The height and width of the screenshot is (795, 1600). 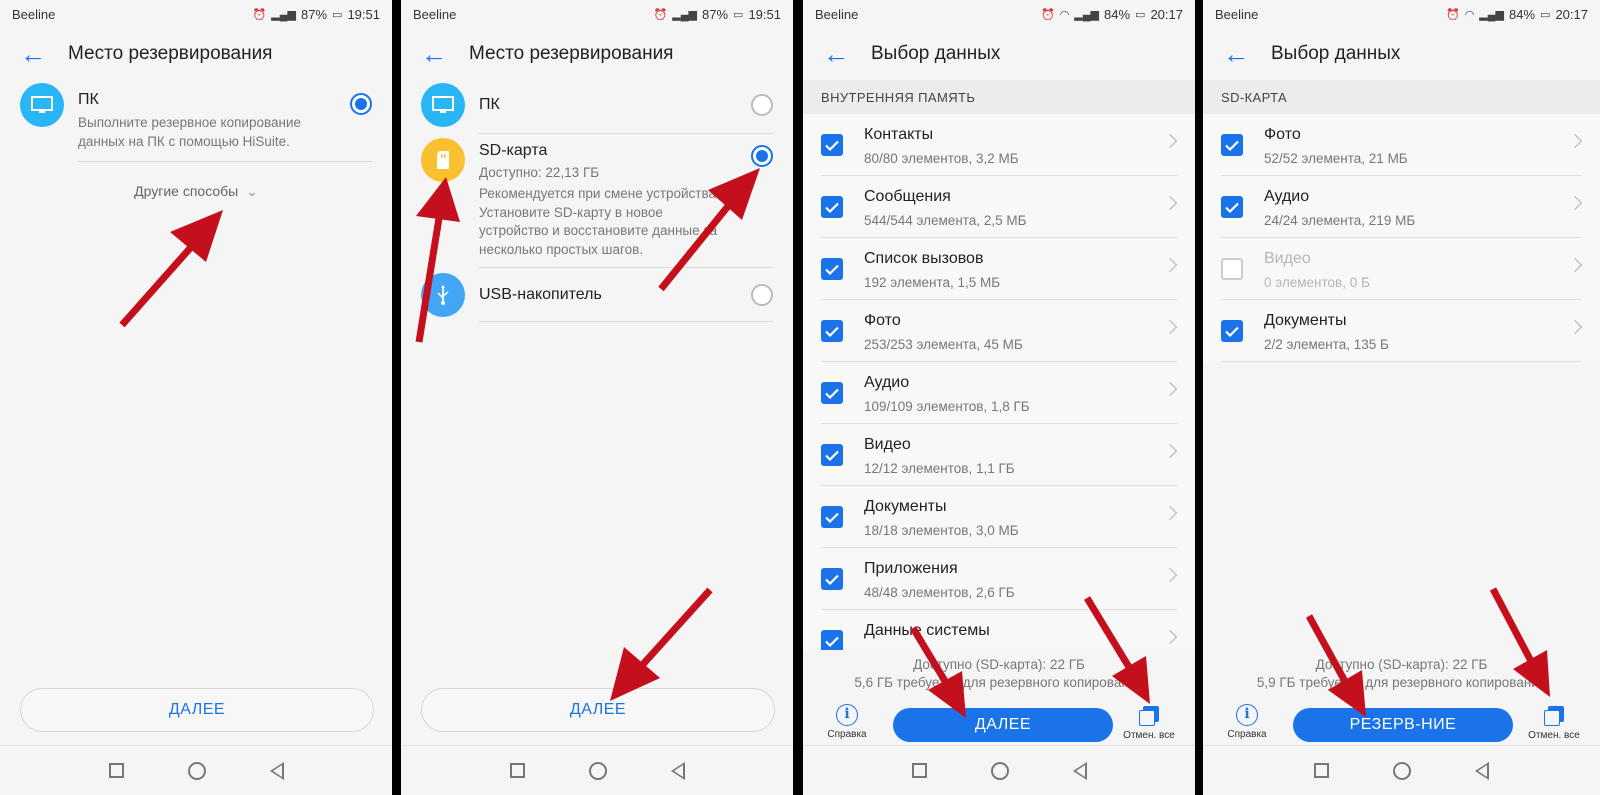 What do you see at coordinates (932, 282) in the screenshot?
I see `item-details: 192 элемента, 1,5 МБ` at bounding box center [932, 282].